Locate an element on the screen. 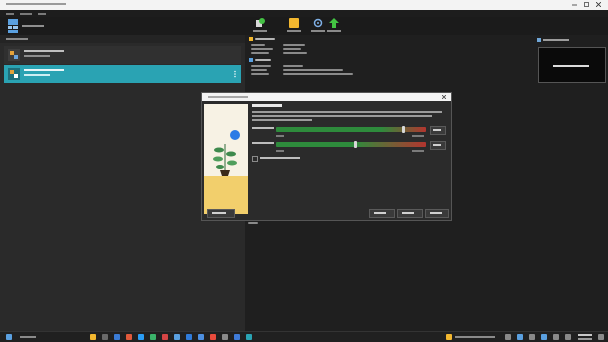 The width and height of the screenshot is (608, 342). taskbar-time is located at coordinates (585, 335).